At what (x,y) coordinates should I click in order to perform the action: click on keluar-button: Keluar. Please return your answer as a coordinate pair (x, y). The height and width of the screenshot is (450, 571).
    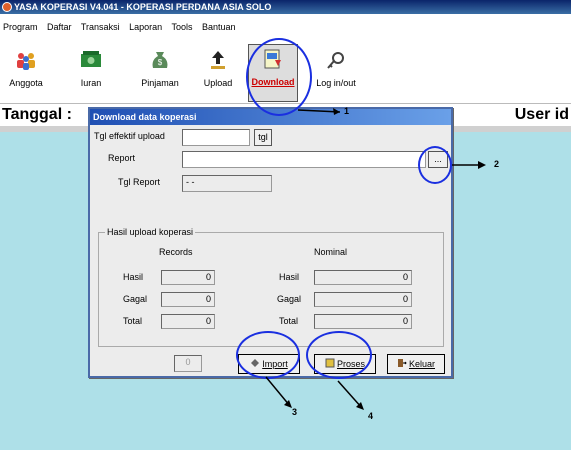
    Looking at the image, I should click on (416, 364).